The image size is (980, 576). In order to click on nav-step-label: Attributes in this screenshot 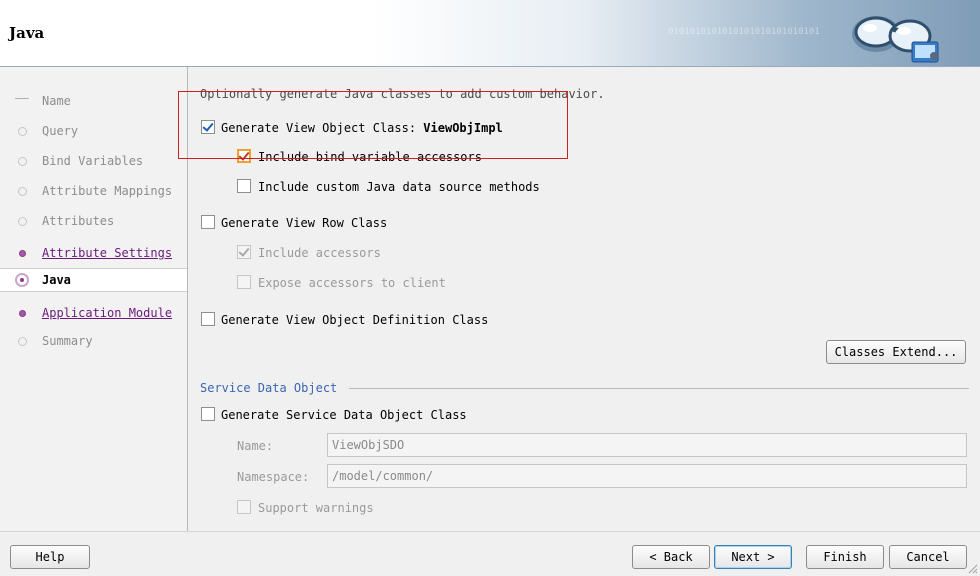, I will do `click(78, 221)`.